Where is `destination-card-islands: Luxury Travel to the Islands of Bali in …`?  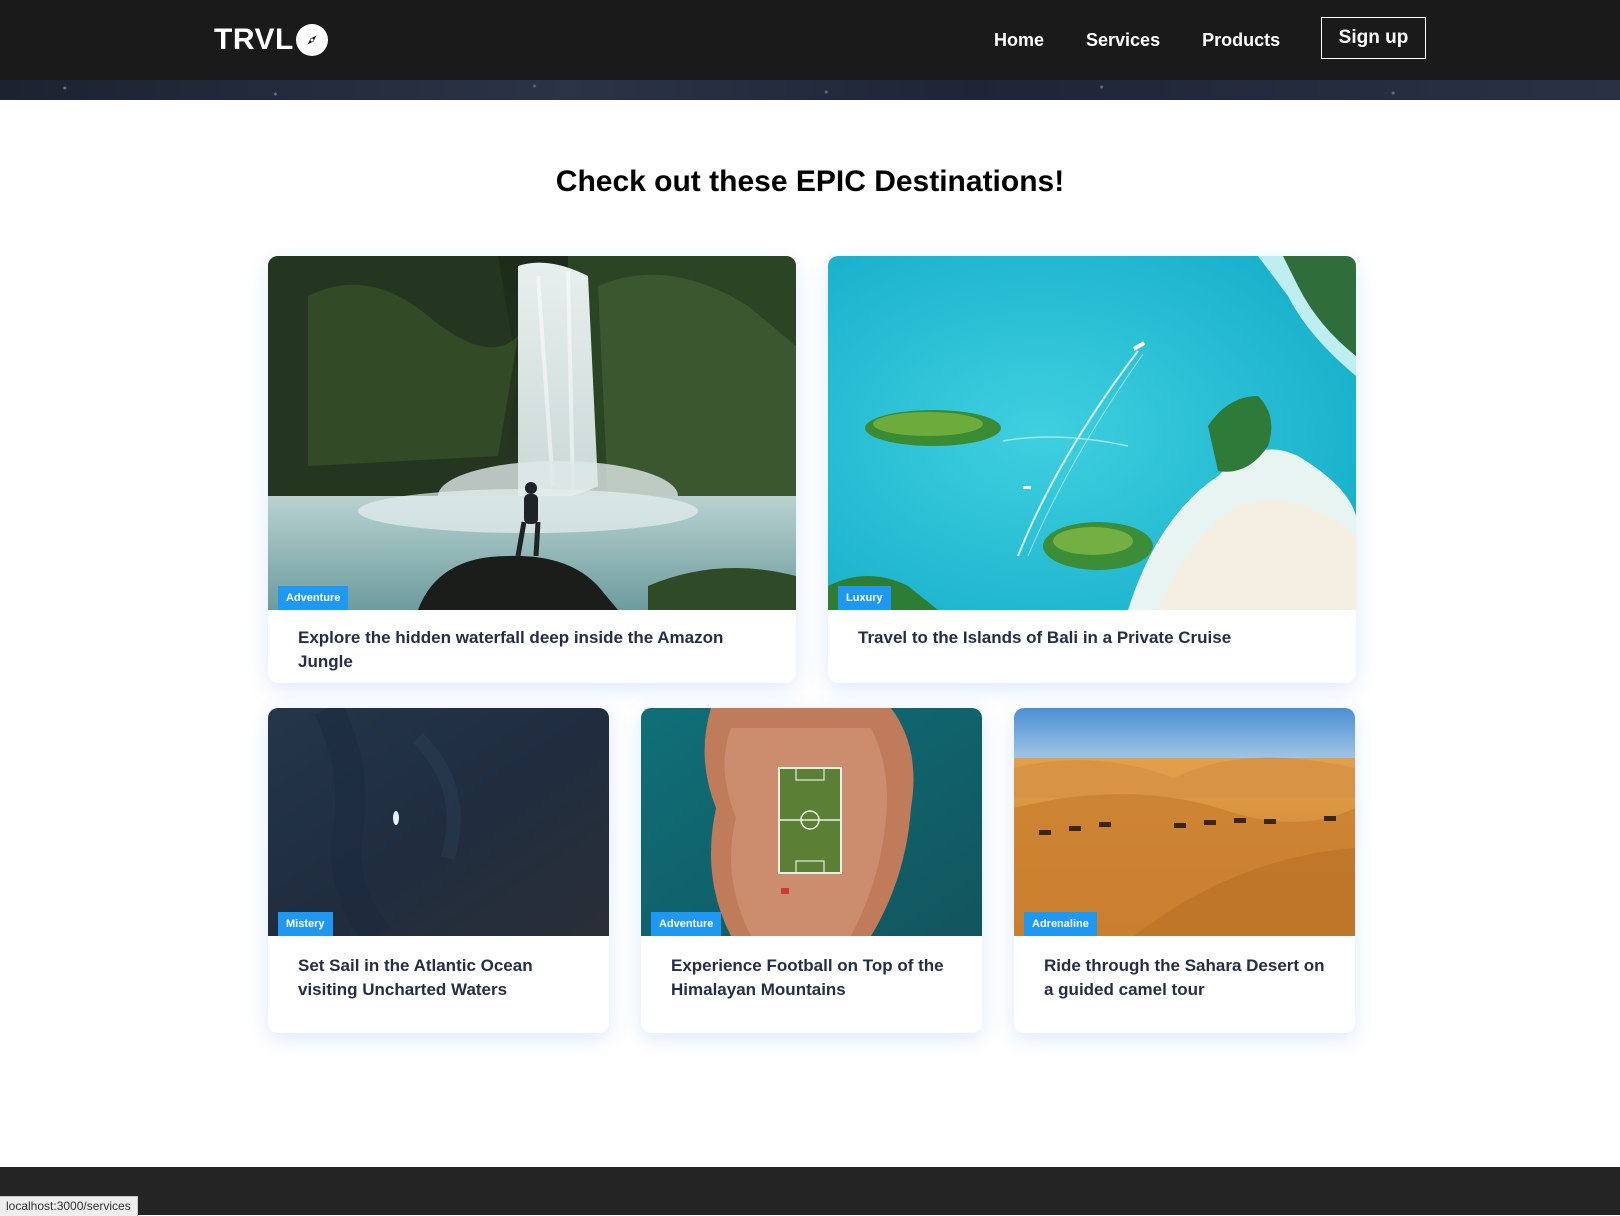
destination-card-islands: Luxury Travel to the Islands of Bali in … is located at coordinates (1092, 469).